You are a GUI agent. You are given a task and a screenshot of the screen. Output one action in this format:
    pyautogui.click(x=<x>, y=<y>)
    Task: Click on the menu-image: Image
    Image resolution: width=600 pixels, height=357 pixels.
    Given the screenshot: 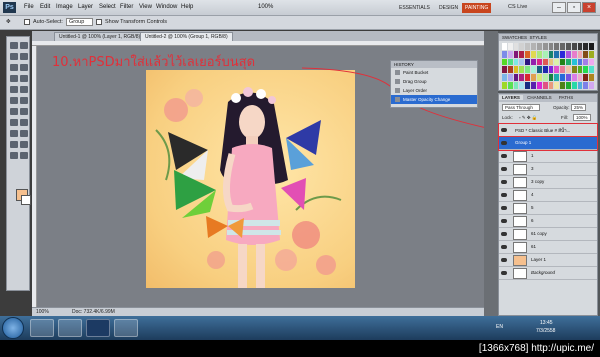 What is the action you would take?
    pyautogui.click(x=64, y=7)
    